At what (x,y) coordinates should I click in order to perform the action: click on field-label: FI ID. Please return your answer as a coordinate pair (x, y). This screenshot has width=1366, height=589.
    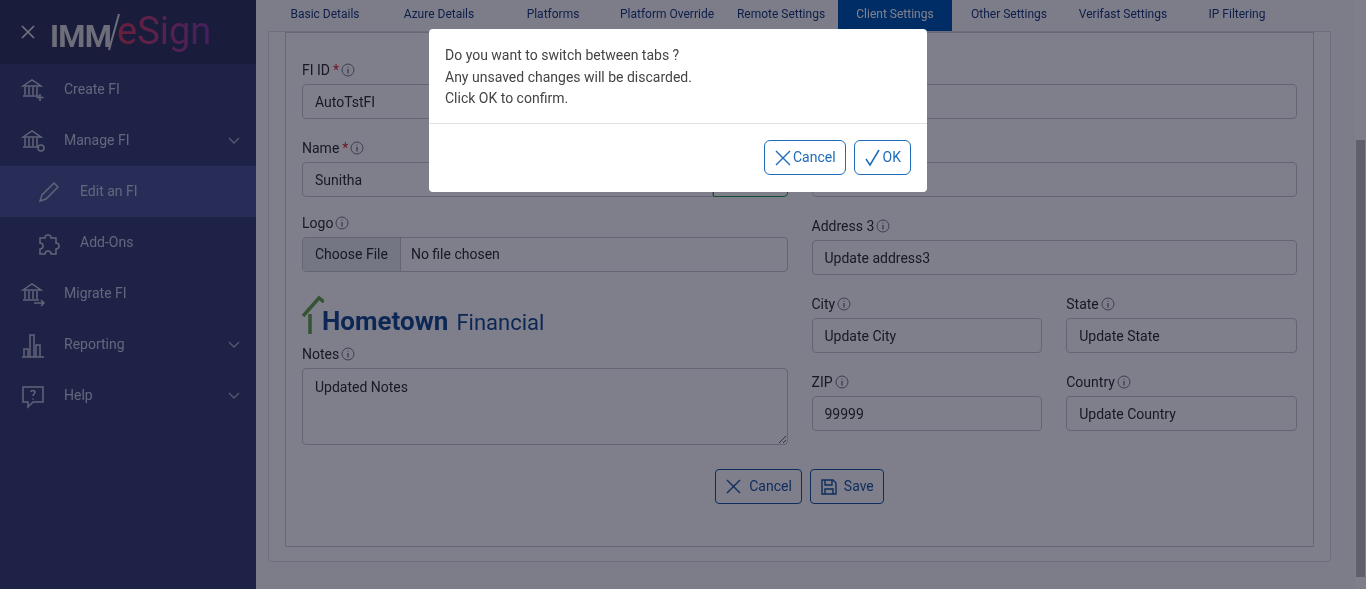
    Looking at the image, I should click on (316, 70).